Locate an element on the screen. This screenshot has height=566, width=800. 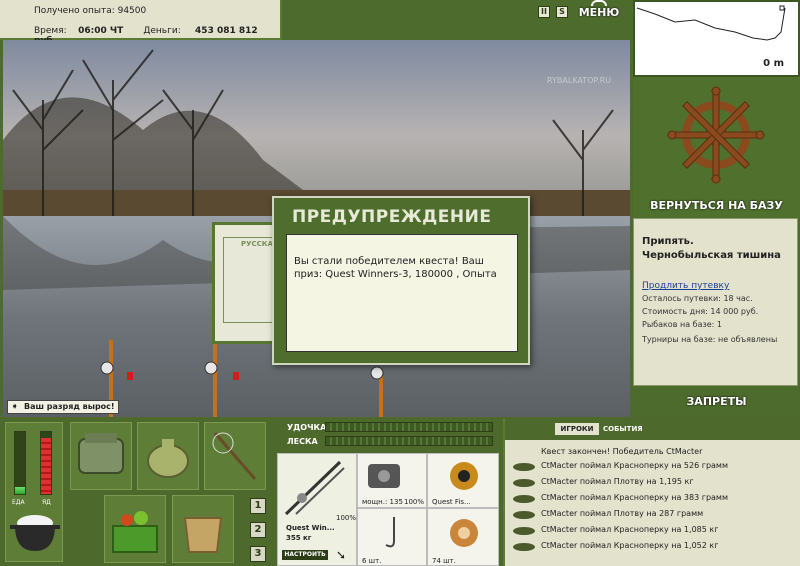
event-item: CtMacter поймал Красноперку на 383 грамм is located at coordinates (634, 497).